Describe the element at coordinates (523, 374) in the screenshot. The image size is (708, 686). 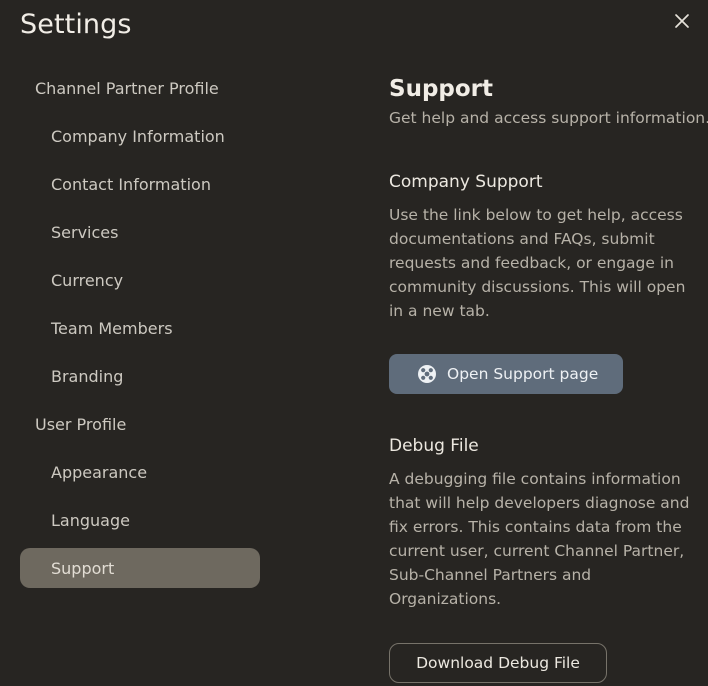
I see `open-support-page-label: Open Support page` at that location.